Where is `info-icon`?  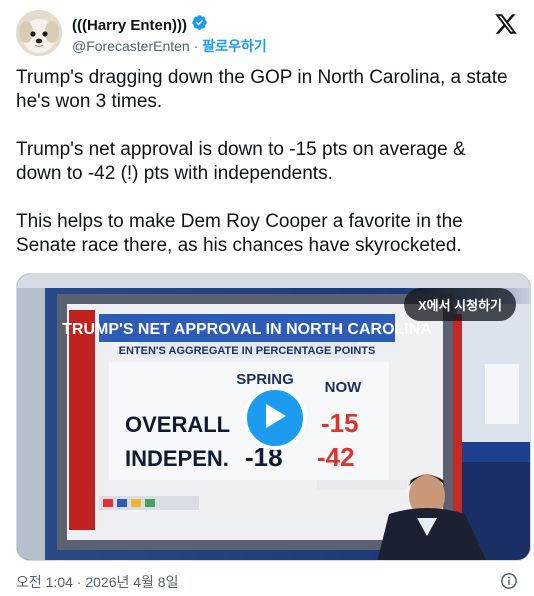 info-icon is located at coordinates (509, 581).